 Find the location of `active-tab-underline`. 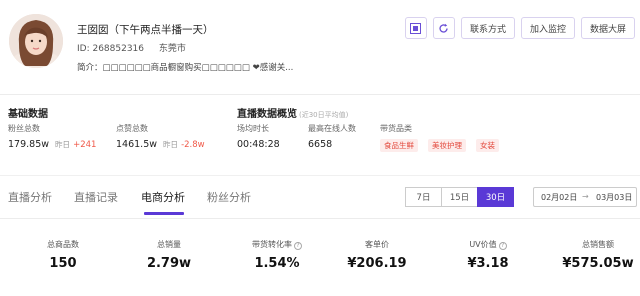

active-tab-underline is located at coordinates (164, 213).